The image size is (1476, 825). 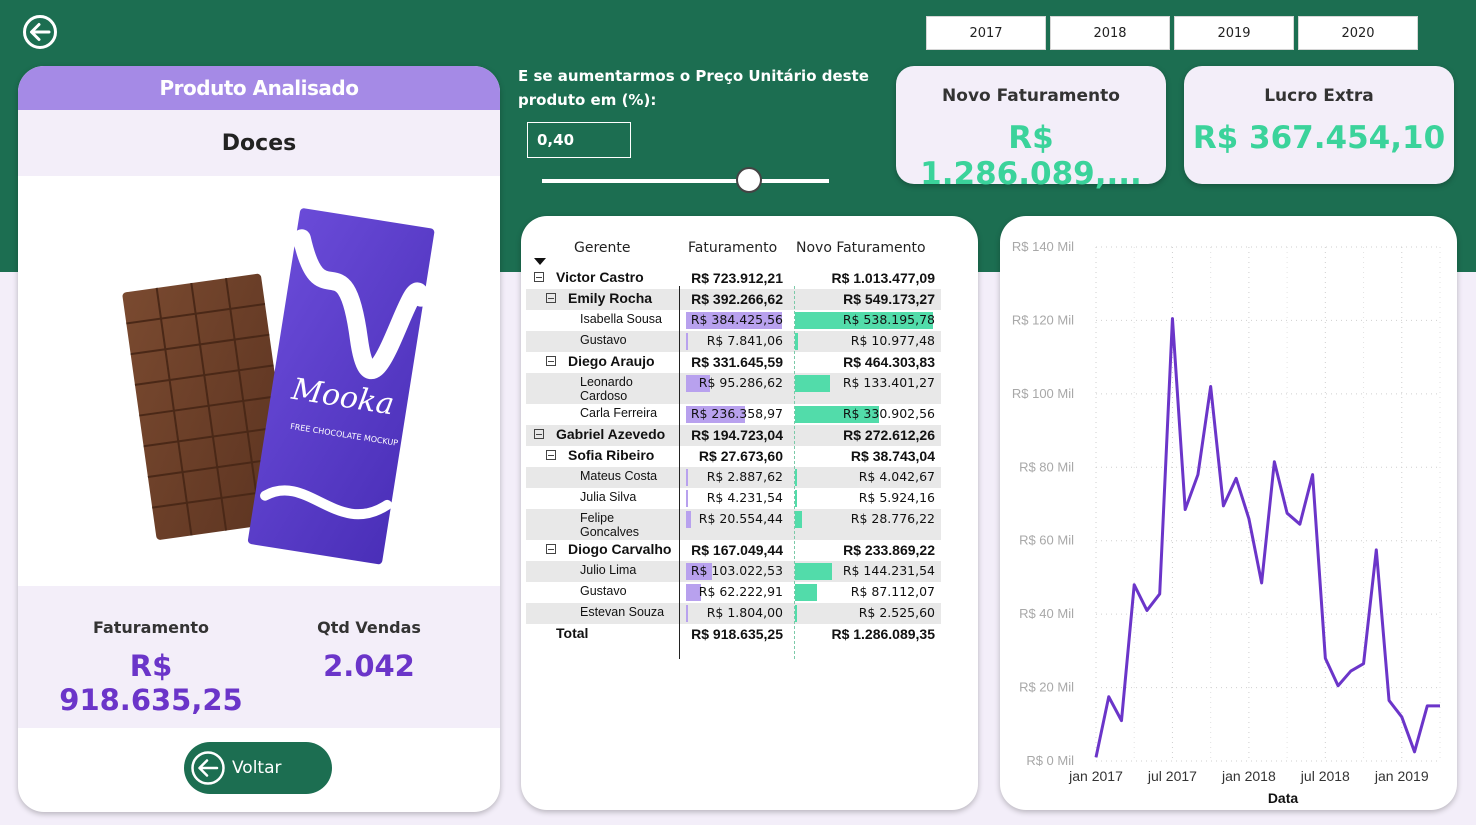 I want to click on faturamento-cell: R$ 7.841,06, so click(x=744, y=340).